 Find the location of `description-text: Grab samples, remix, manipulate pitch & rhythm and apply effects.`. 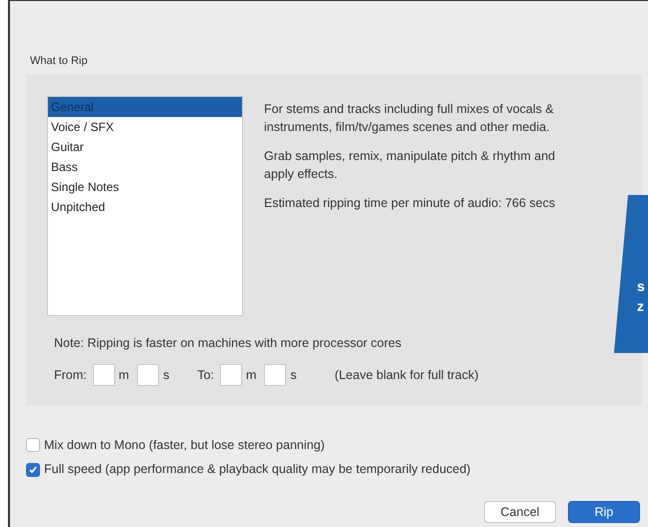

description-text: Grab samples, remix, manipulate pitch & rhythm and apply effects. is located at coordinates (410, 165).